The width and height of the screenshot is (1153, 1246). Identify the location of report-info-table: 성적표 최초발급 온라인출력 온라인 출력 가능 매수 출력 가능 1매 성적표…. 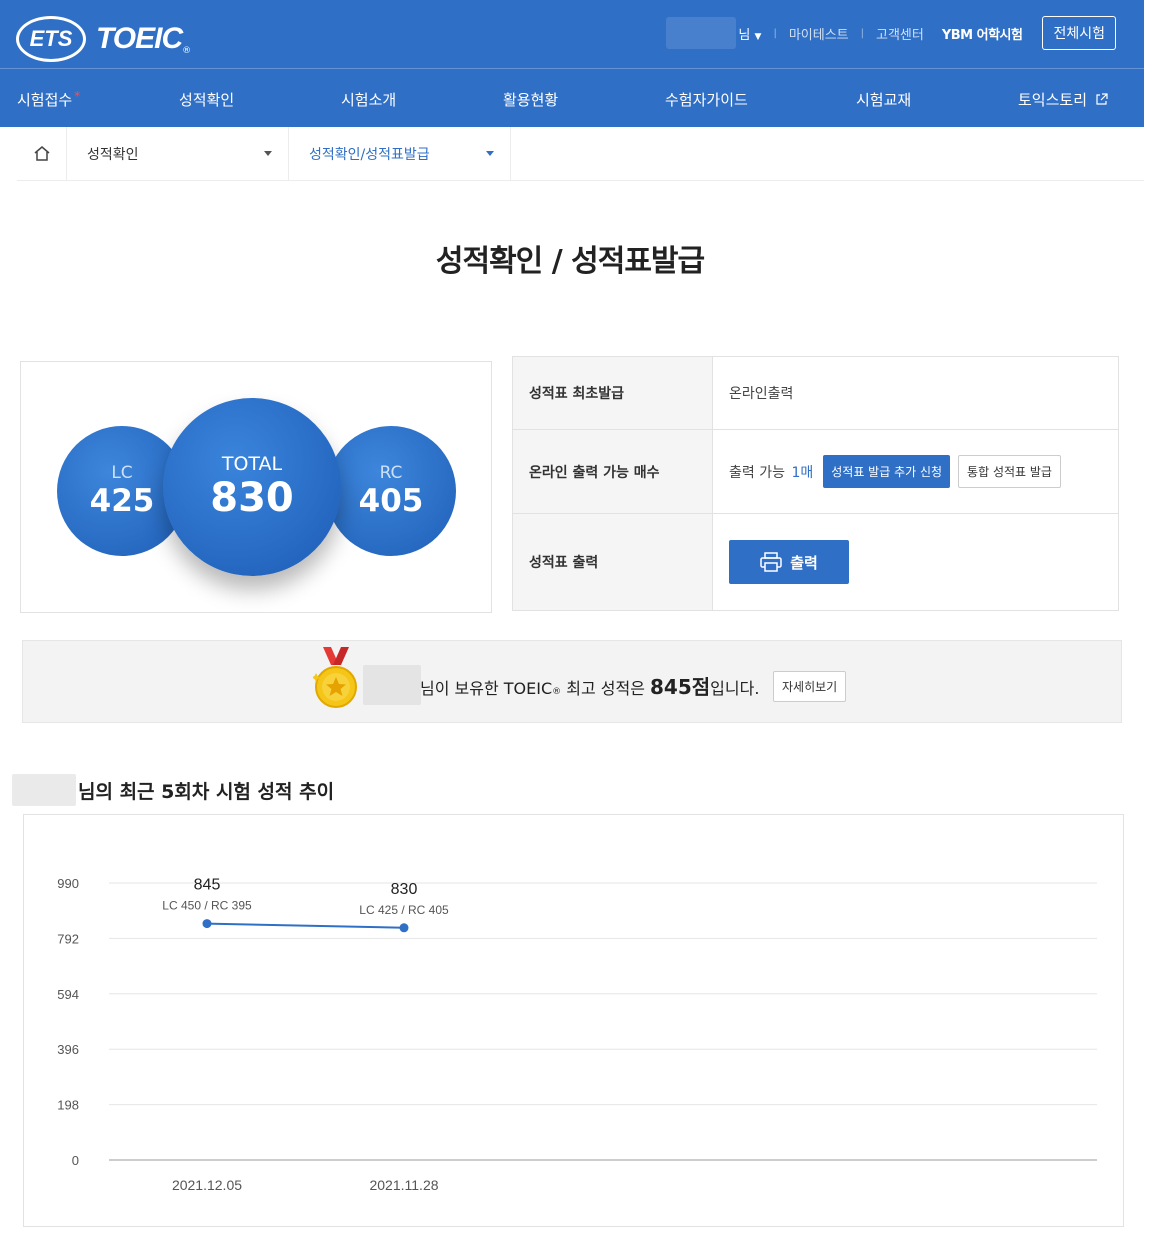
(815, 483).